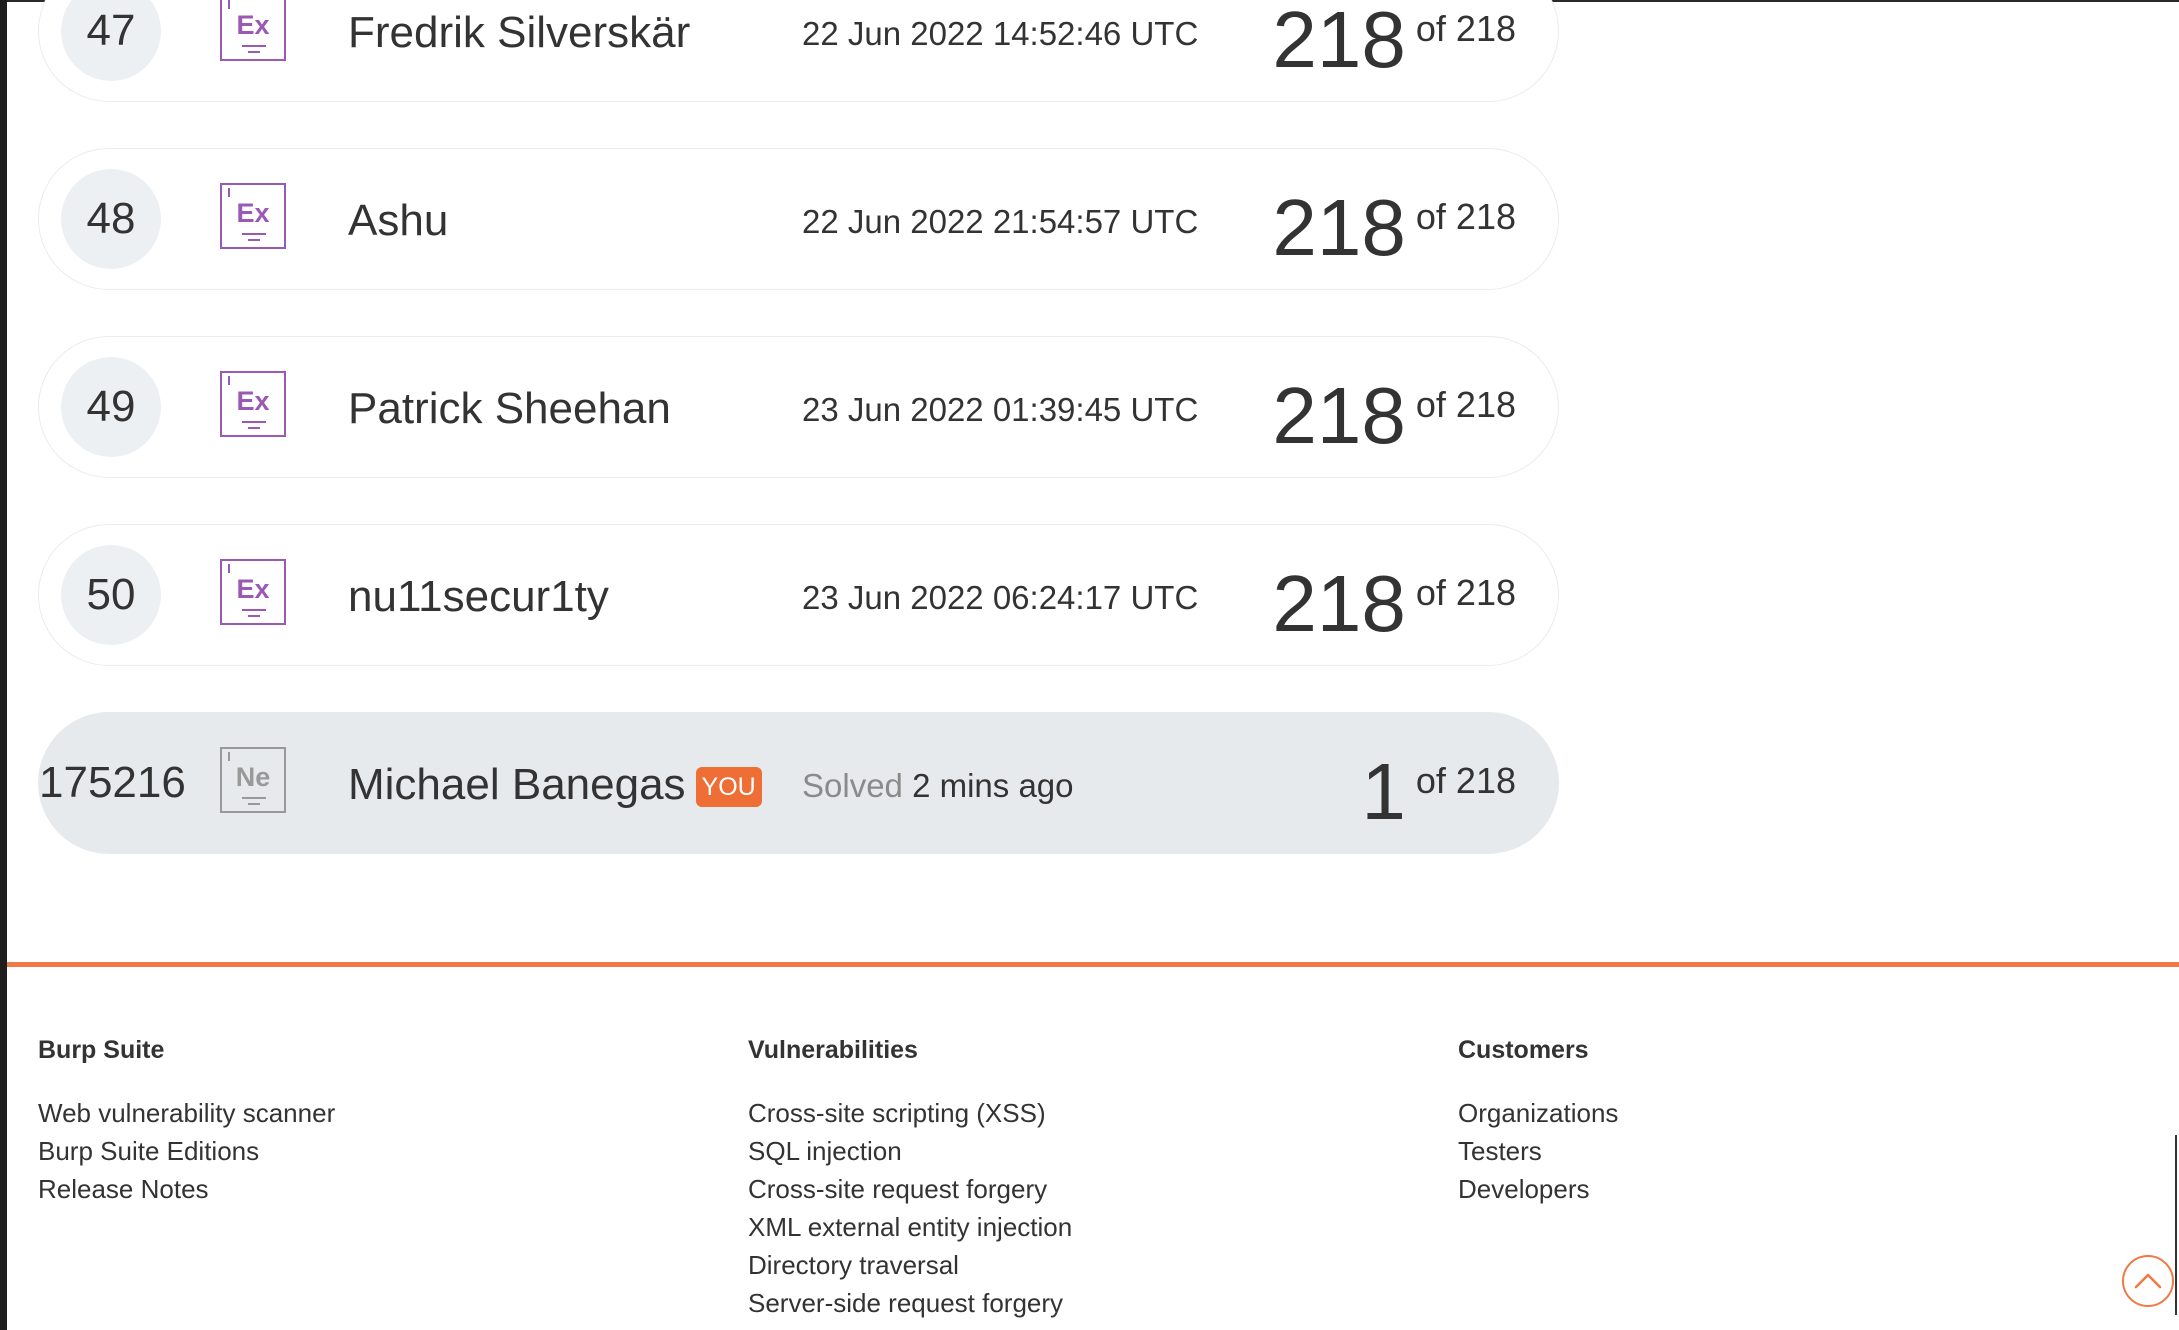  What do you see at coordinates (728, 787) in the screenshot?
I see `you-badge: YOU` at bounding box center [728, 787].